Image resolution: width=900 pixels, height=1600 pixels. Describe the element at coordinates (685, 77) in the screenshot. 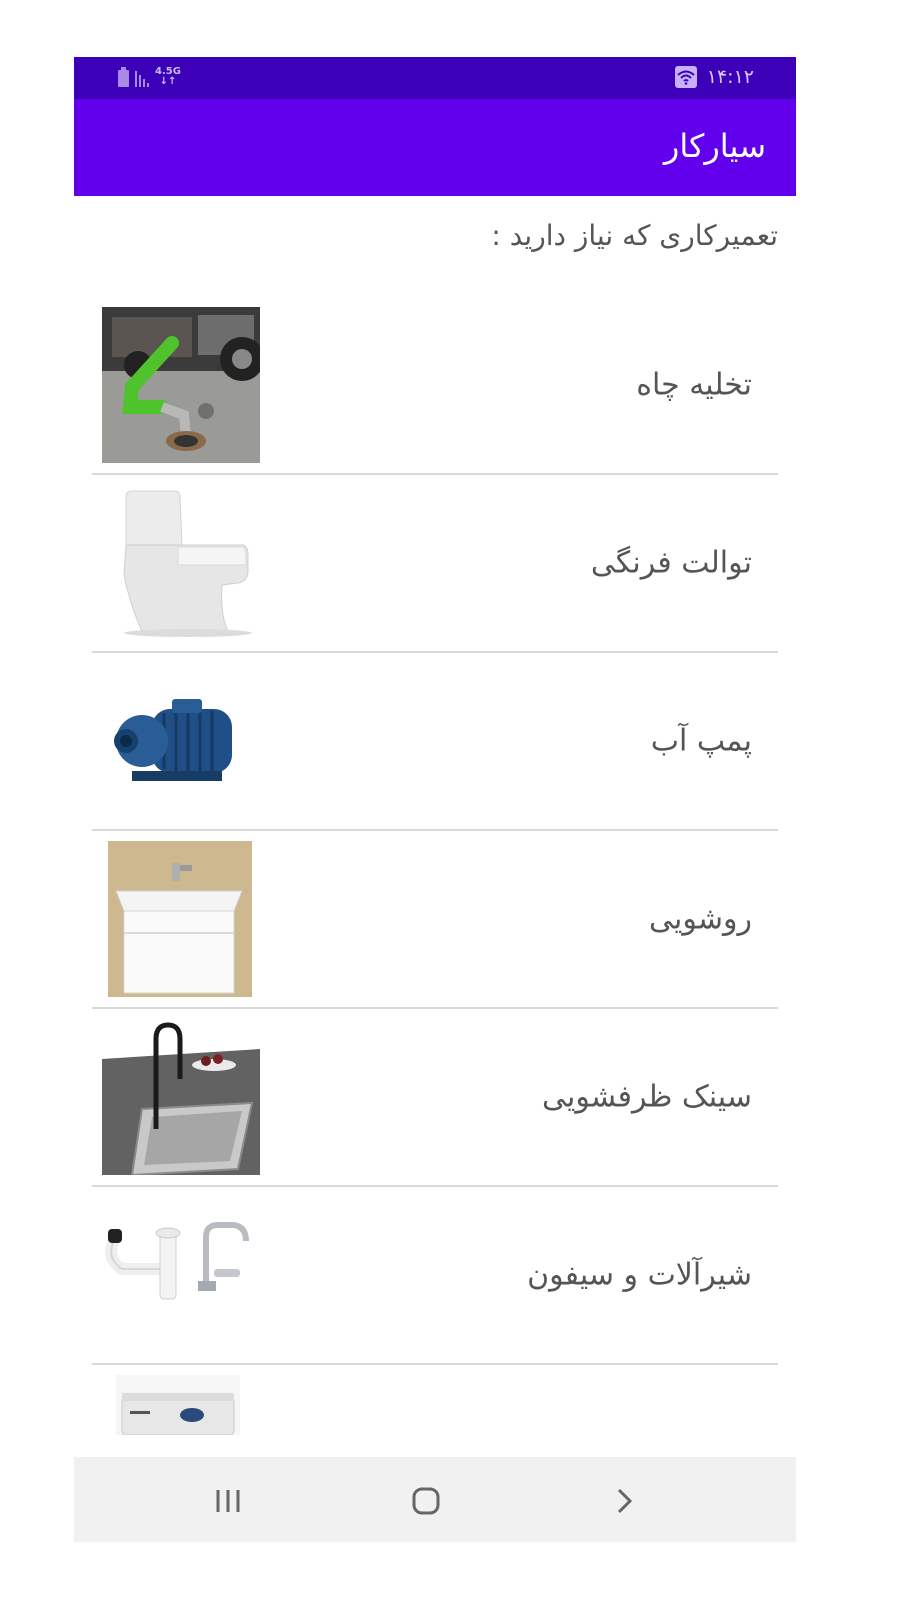

I see `wifi-icon` at that location.